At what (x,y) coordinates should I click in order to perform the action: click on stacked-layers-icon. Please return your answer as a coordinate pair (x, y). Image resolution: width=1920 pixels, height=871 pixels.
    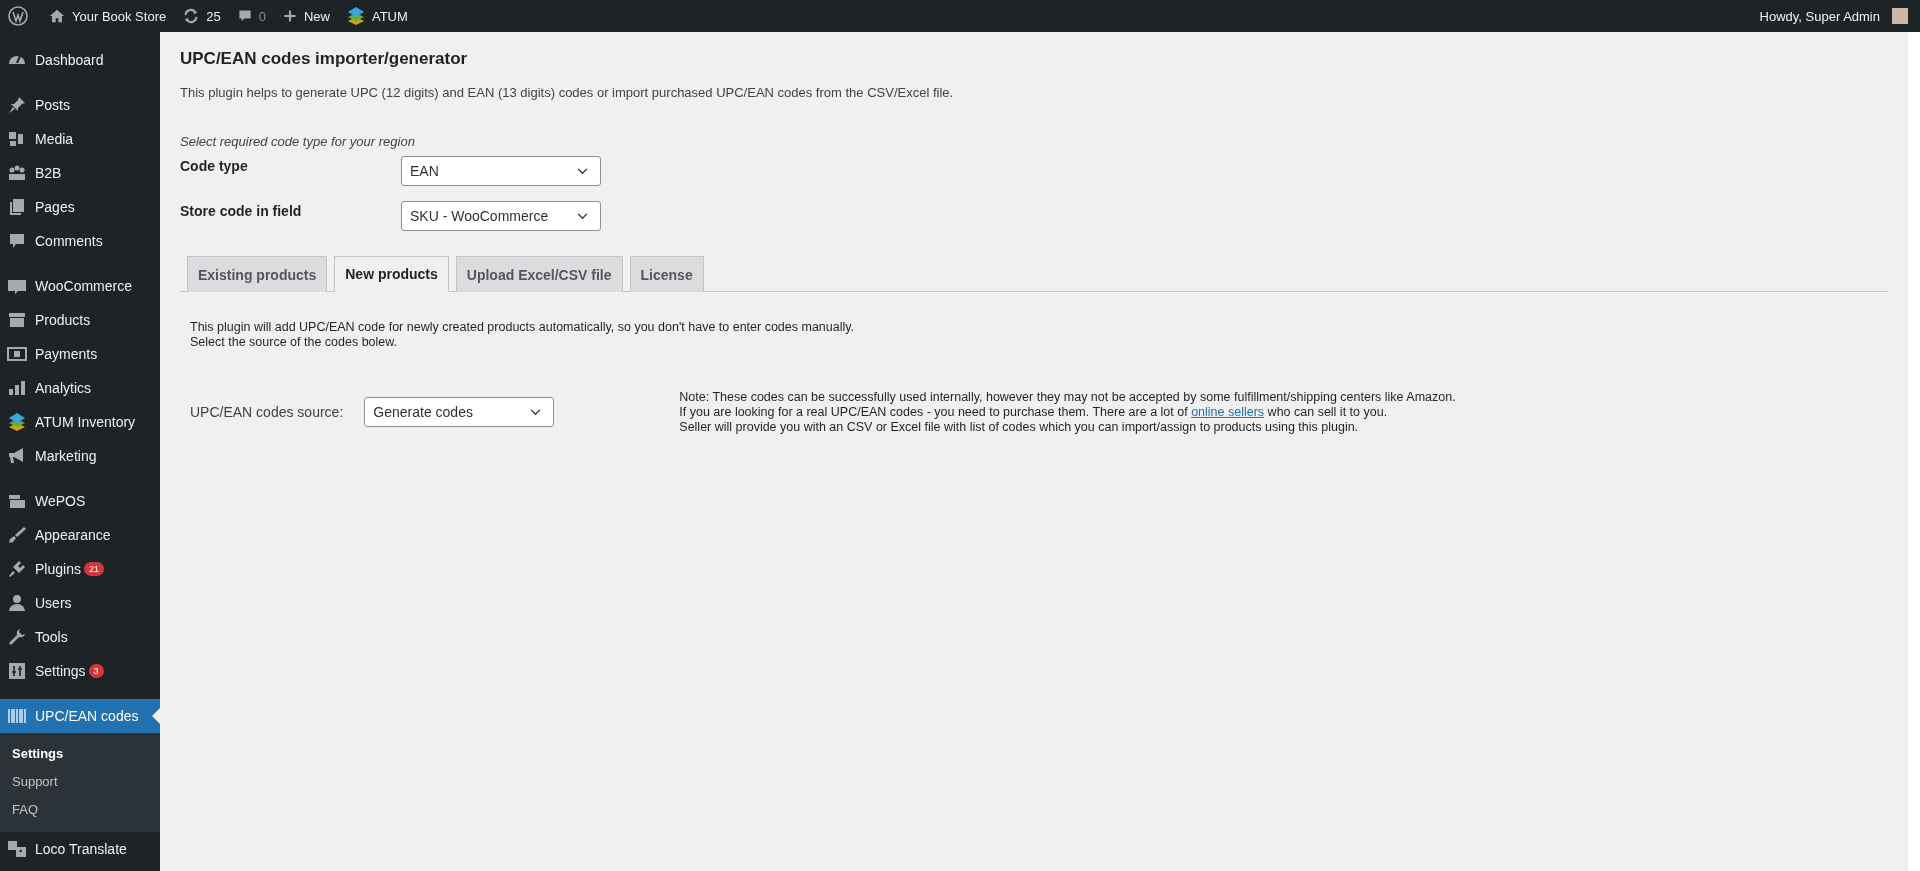
    Looking at the image, I should click on (17, 422).